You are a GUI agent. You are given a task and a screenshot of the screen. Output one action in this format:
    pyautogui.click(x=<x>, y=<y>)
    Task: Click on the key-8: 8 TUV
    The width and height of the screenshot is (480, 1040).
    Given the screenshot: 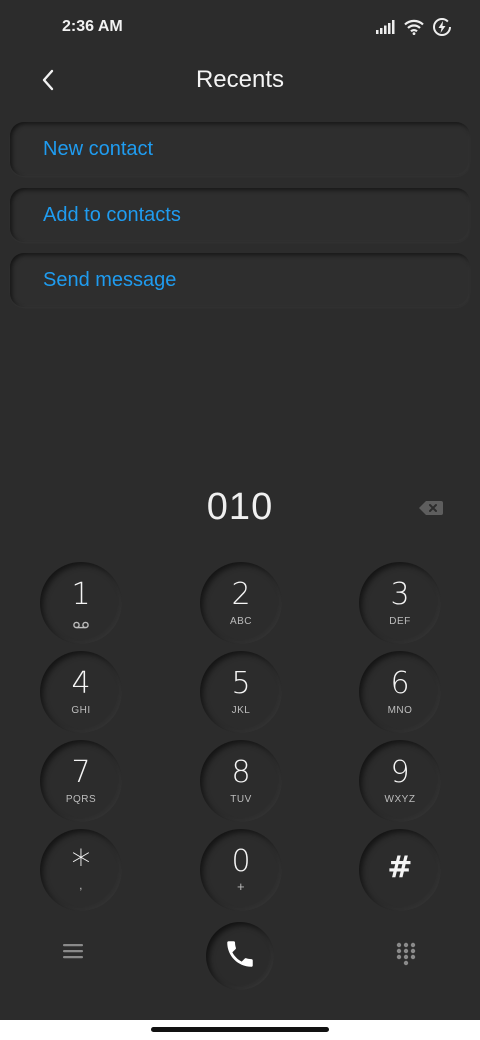 What is the action you would take?
    pyautogui.click(x=241, y=781)
    